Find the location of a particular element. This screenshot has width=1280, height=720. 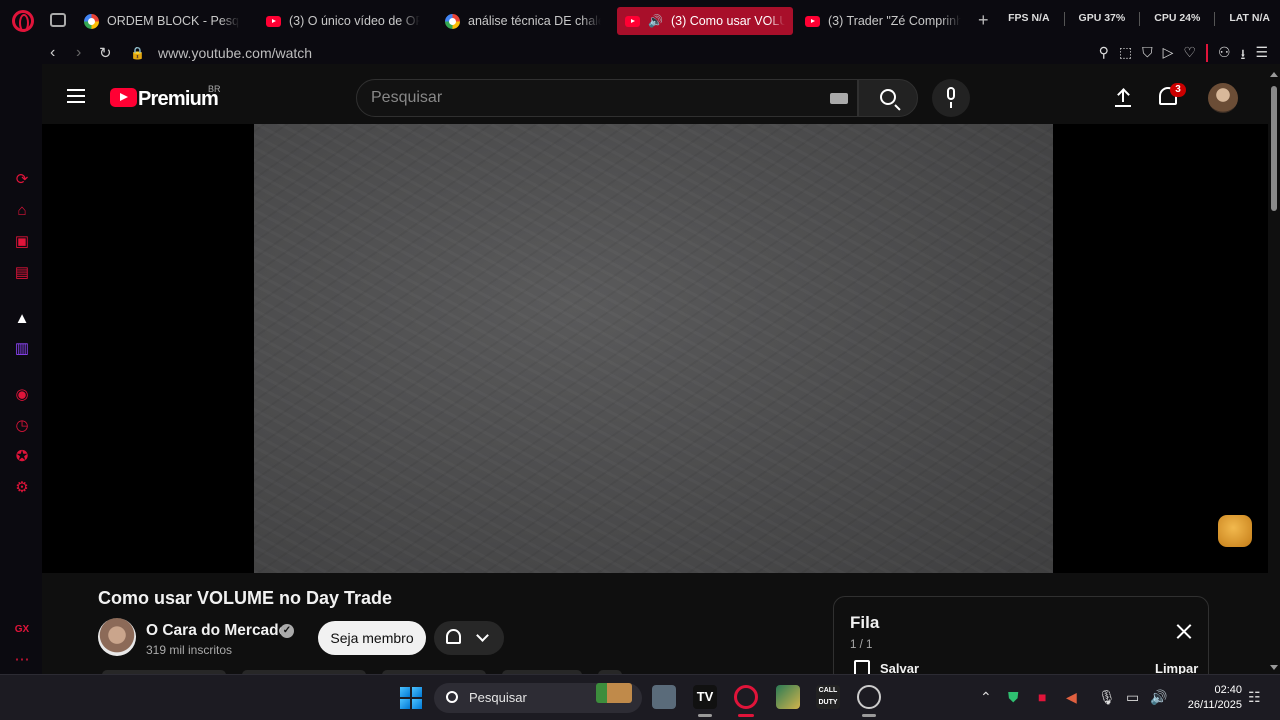

tab-como-usar-volume: 🔊 (3) Como usar VOLUME is located at coordinates (705, 21).